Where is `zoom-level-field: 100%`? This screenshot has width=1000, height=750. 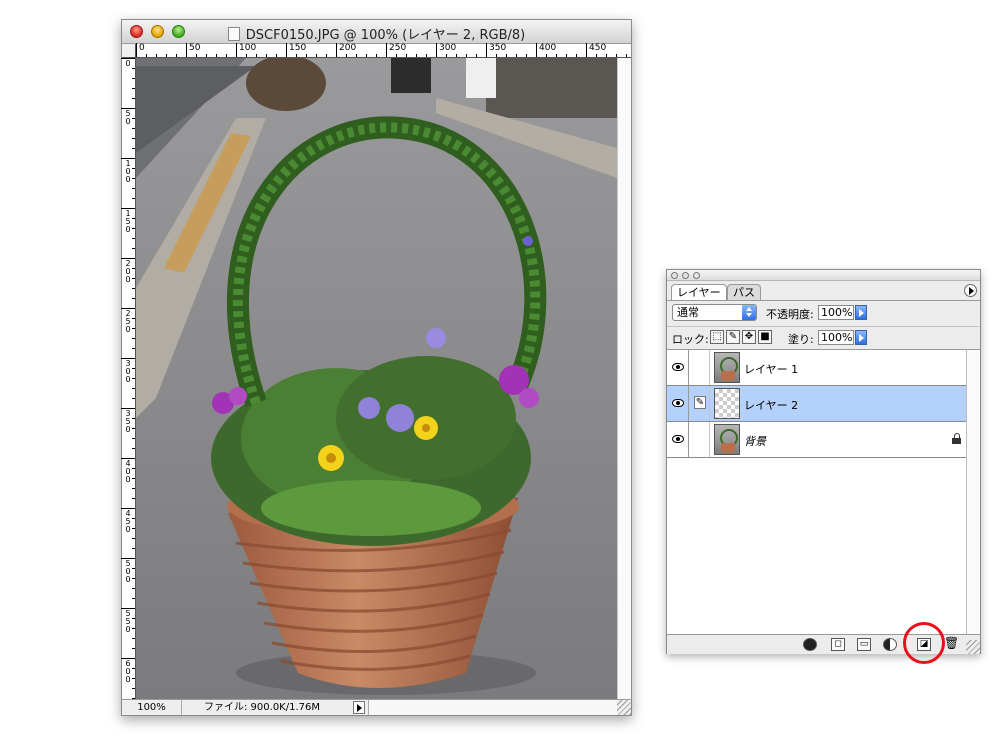 zoom-level-field: 100% is located at coordinates (152, 707).